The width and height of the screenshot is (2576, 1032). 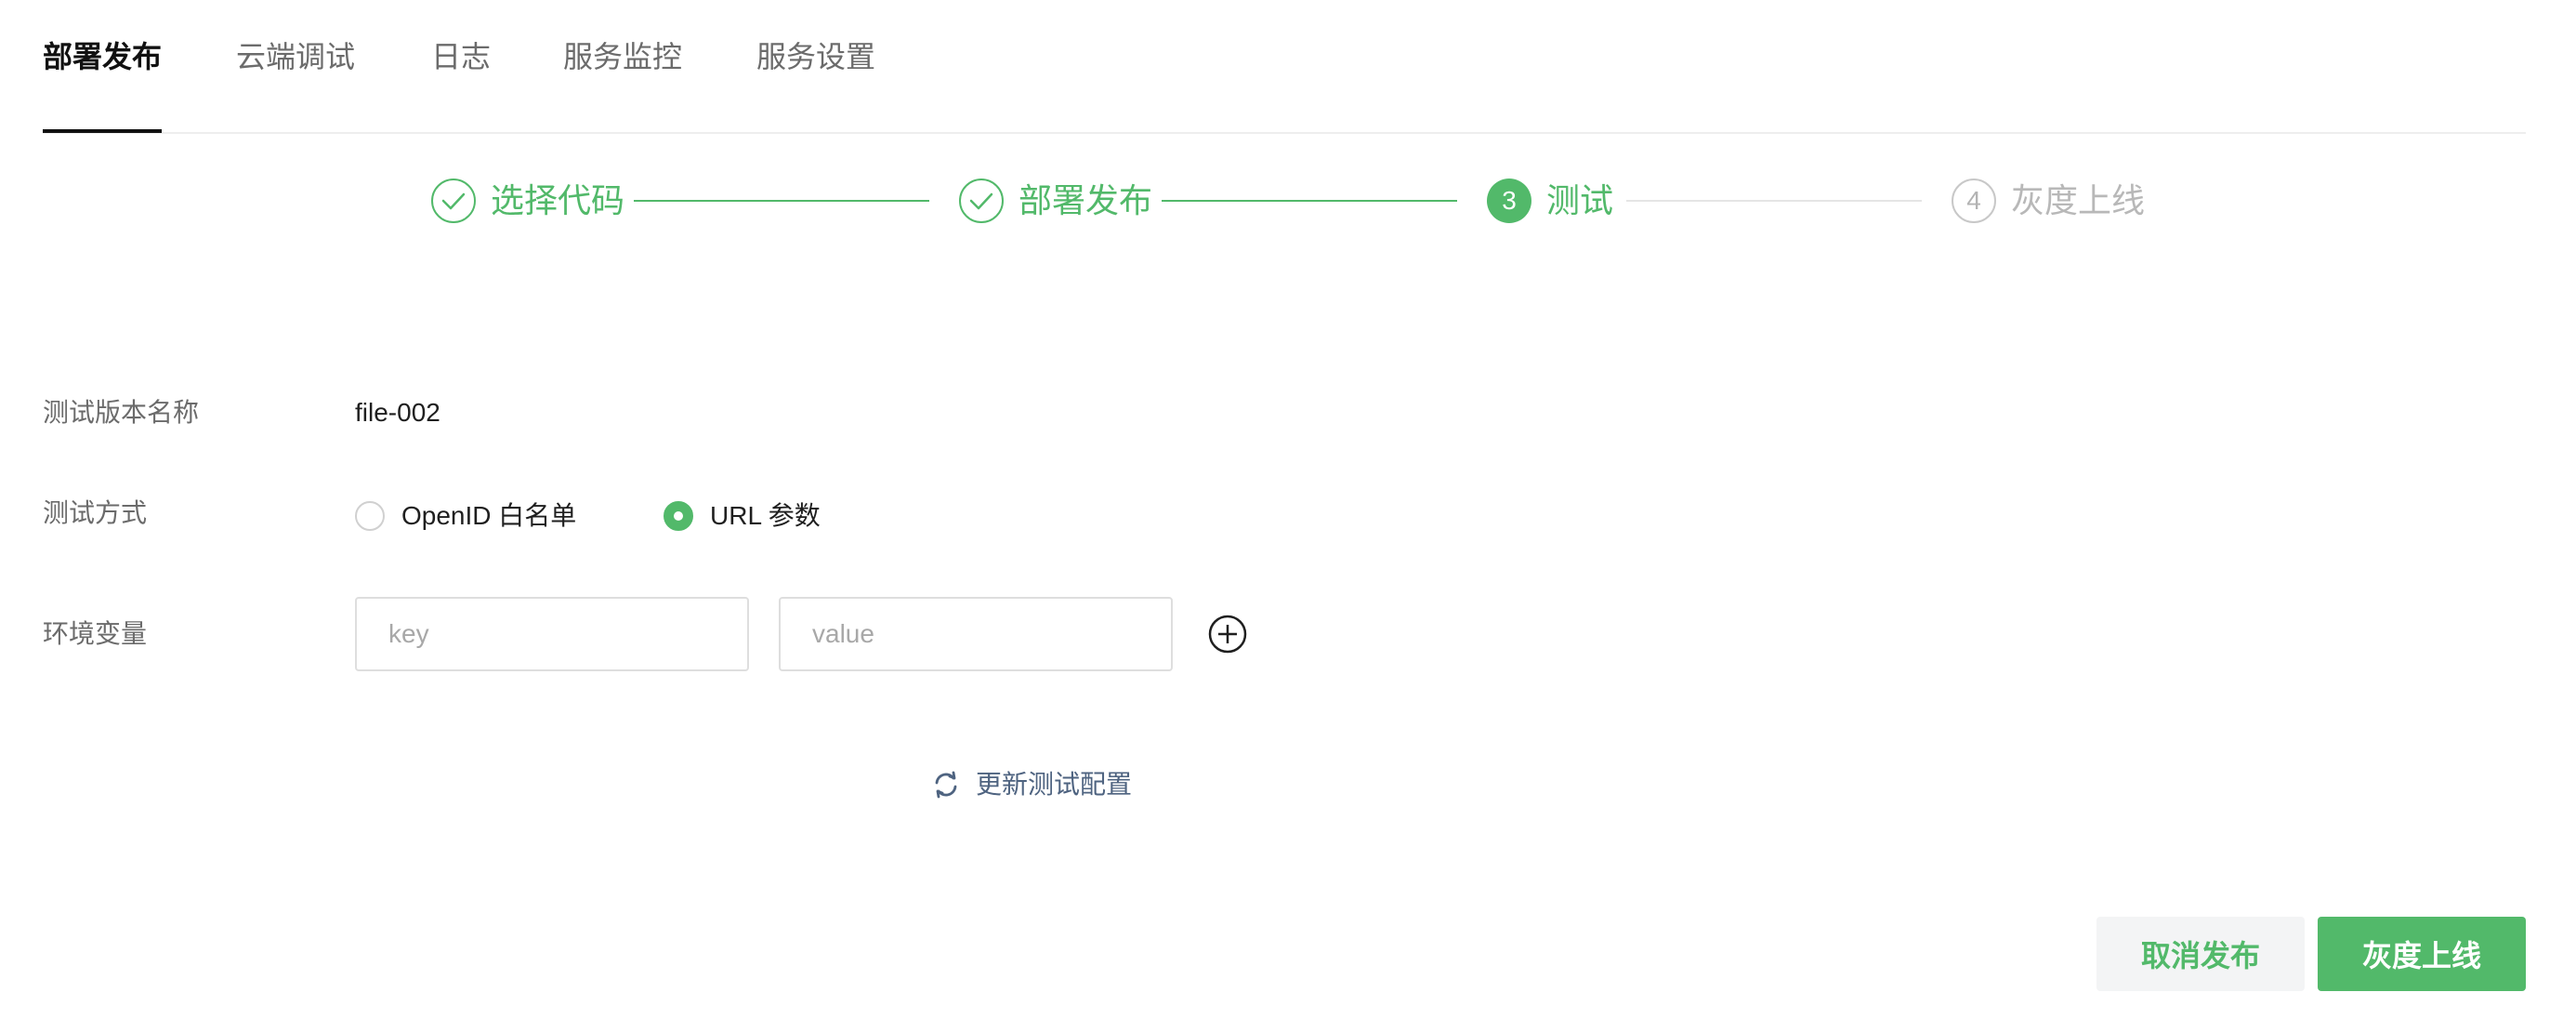 I want to click on test-method-label: 测试方式, so click(x=95, y=512).